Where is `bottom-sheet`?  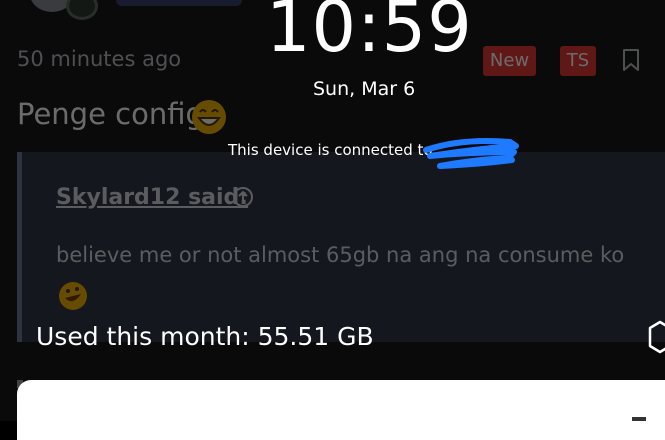
bottom-sheet is located at coordinates (341, 410).